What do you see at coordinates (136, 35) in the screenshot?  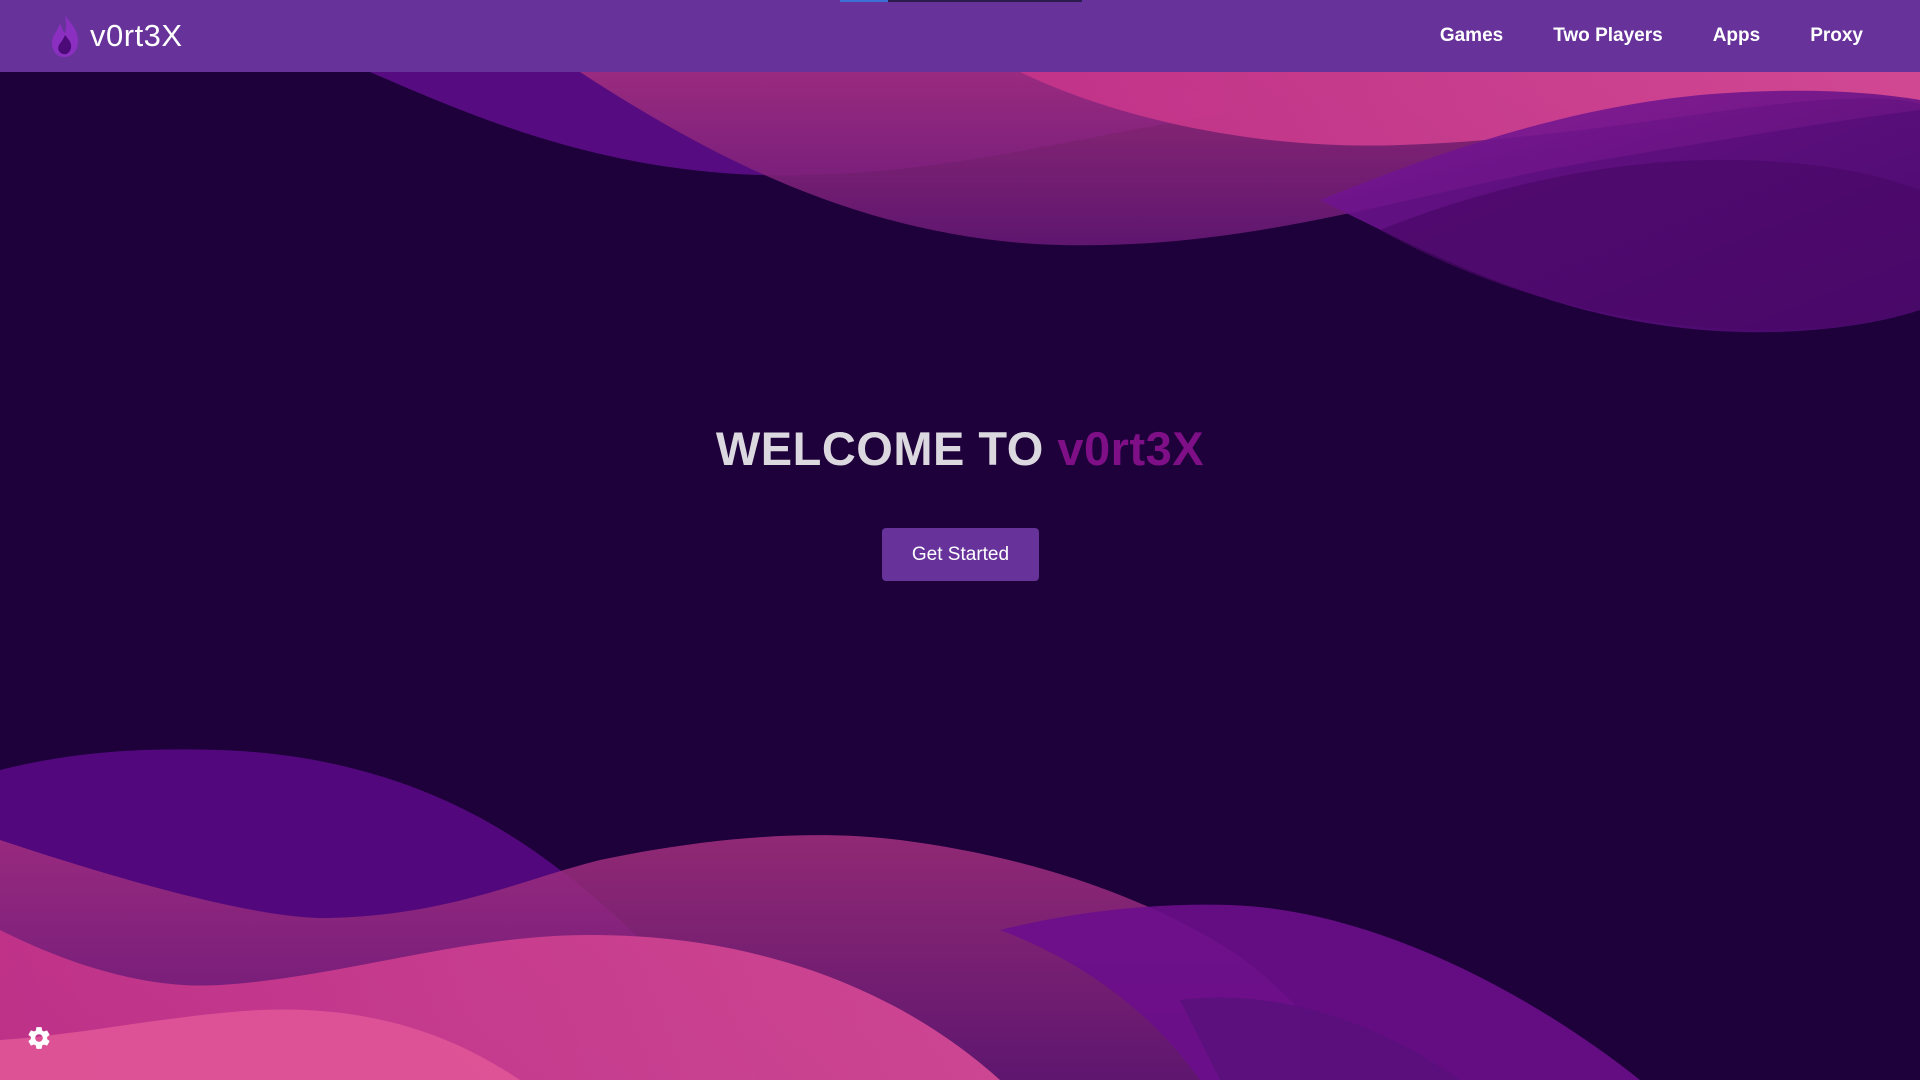 I see `brand-name: v0rt3X` at bounding box center [136, 35].